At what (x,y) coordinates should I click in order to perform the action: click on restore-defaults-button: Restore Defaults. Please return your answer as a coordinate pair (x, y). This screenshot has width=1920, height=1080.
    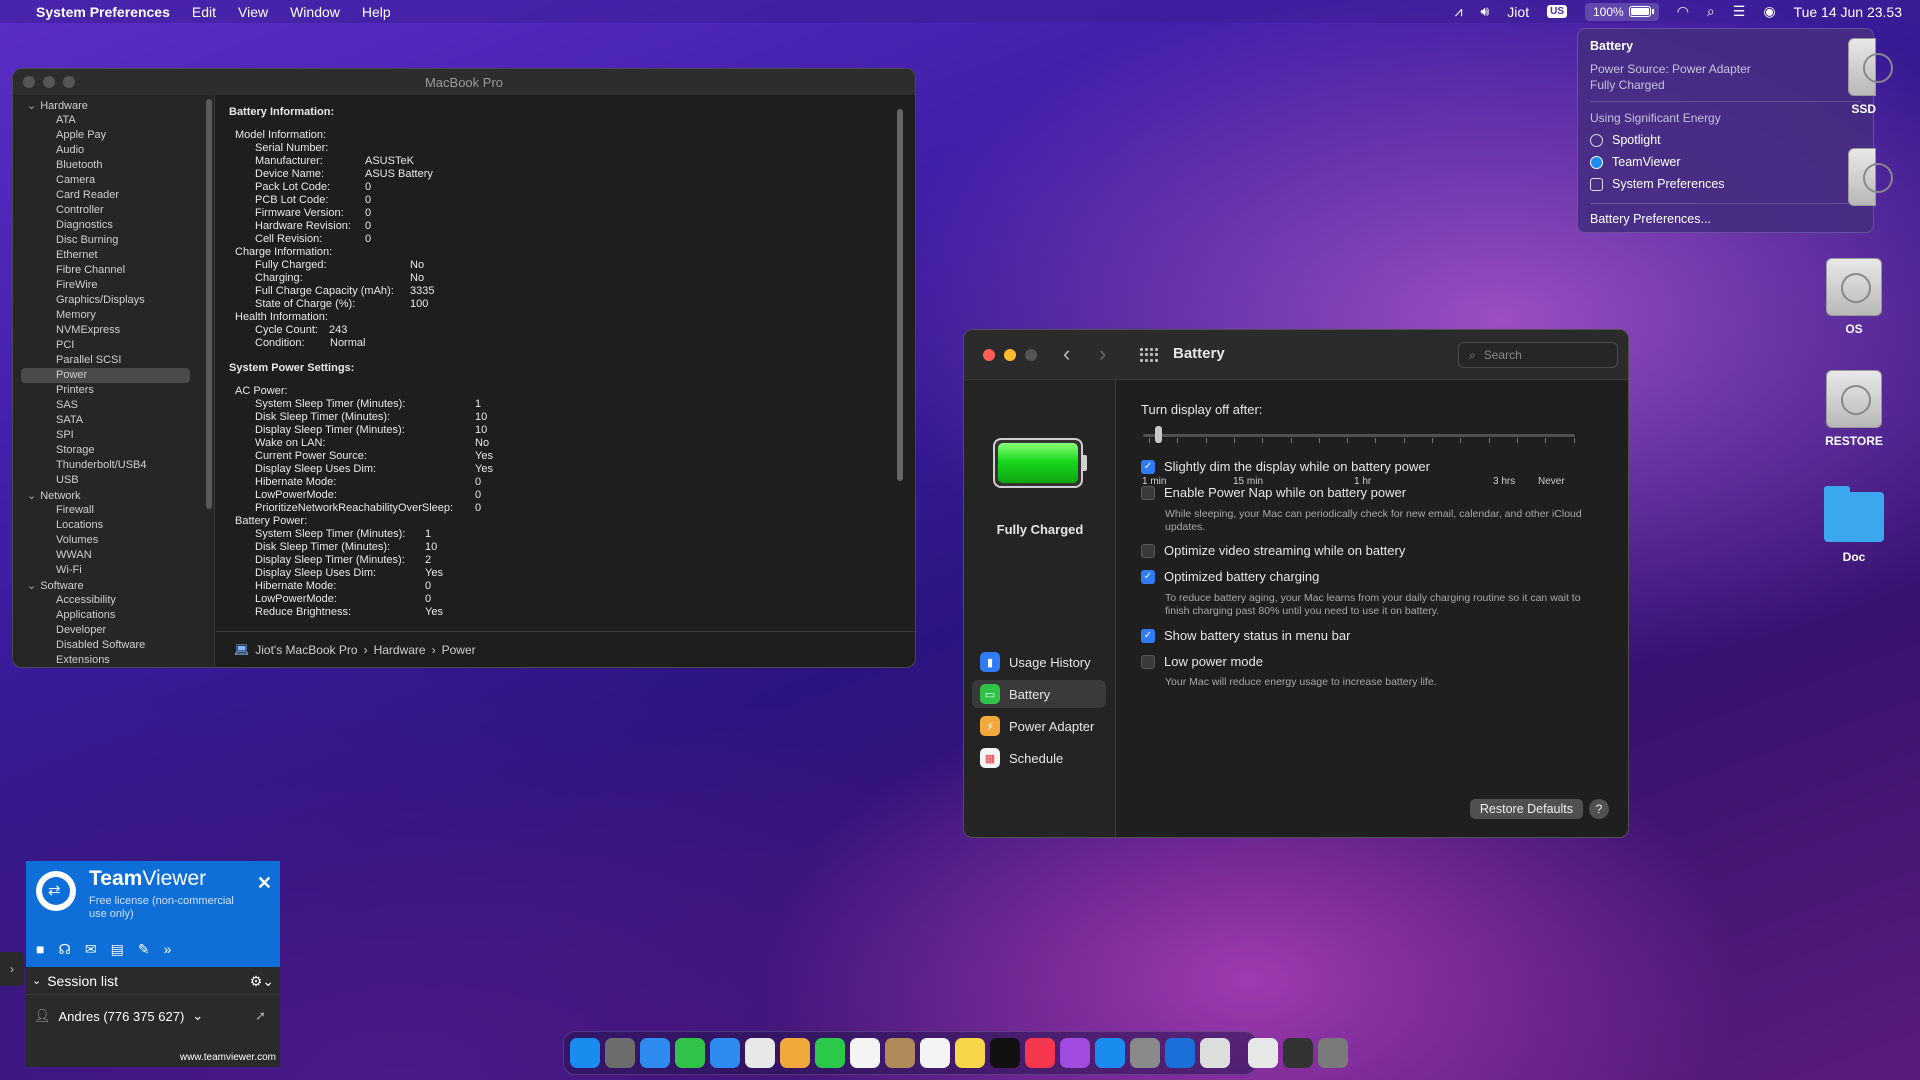
    Looking at the image, I should click on (1526, 809).